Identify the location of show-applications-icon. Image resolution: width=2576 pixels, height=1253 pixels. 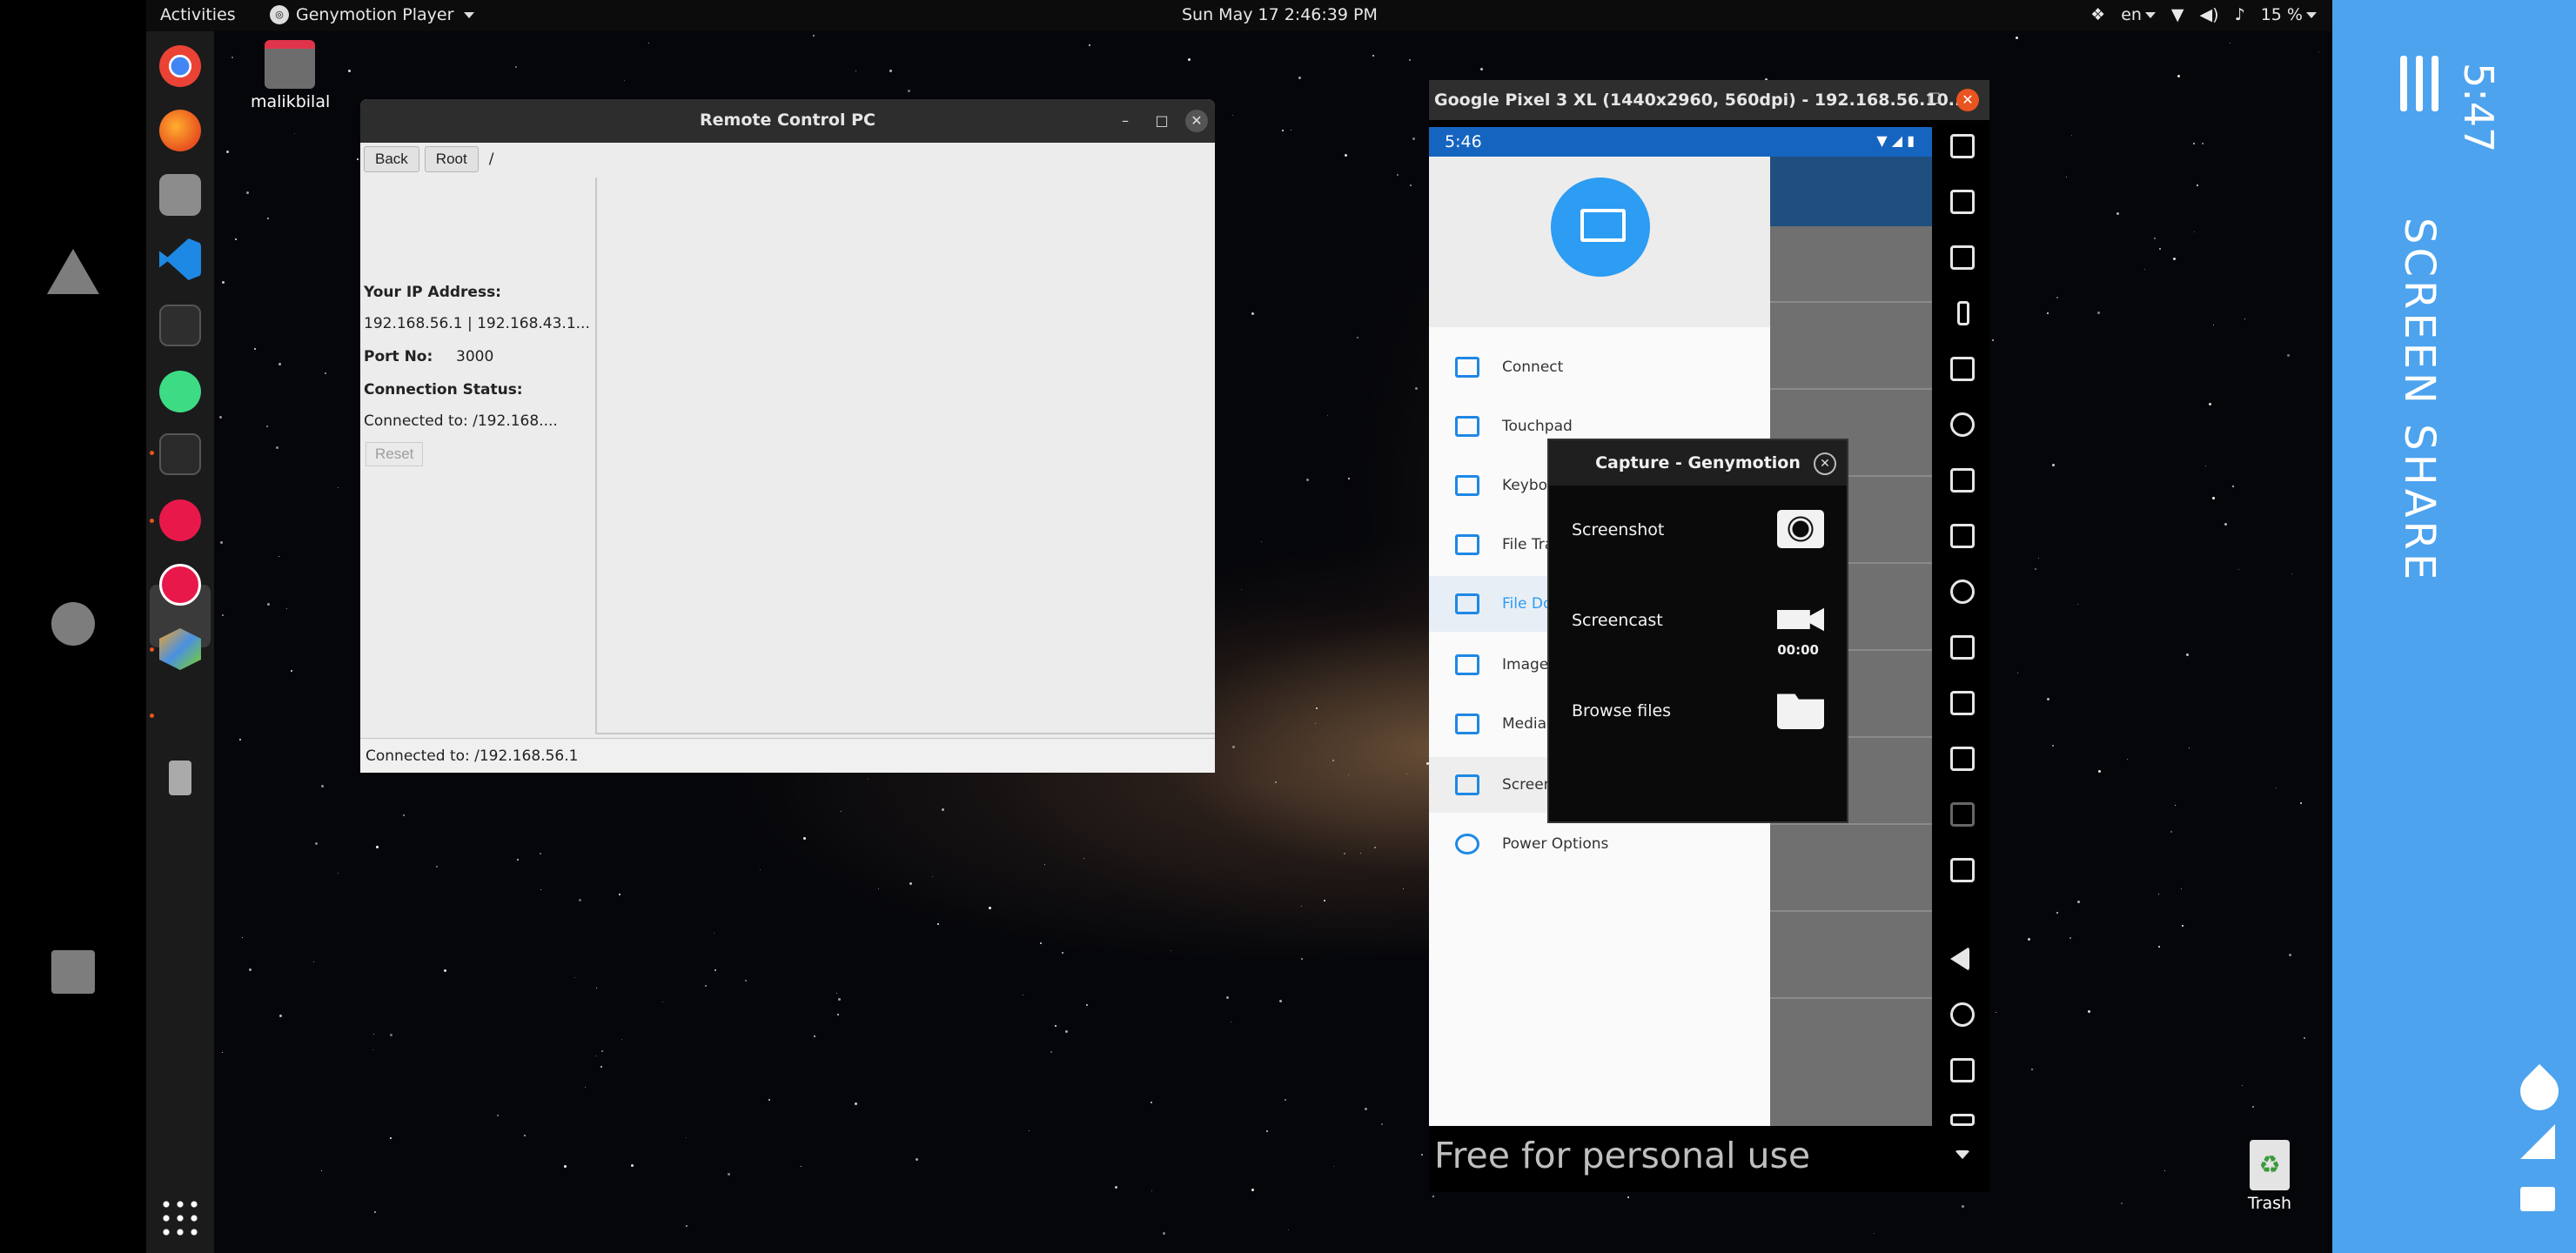
(180, 1218).